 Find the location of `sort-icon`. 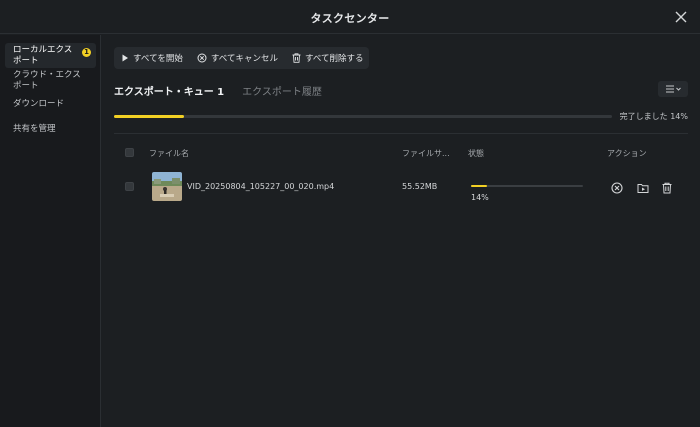

sort-icon is located at coordinates (673, 89).